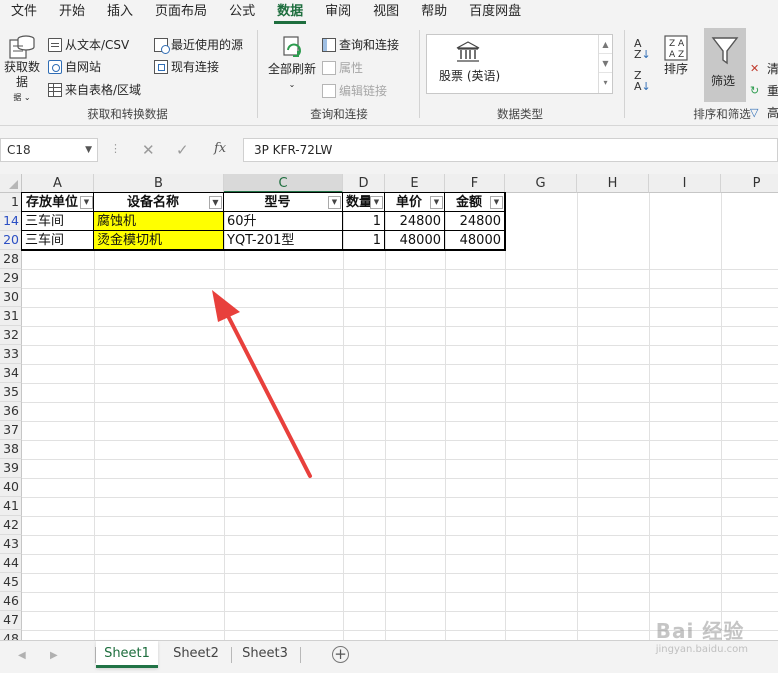  What do you see at coordinates (725, 65) in the screenshot?
I see `filter-button: 筛选` at bounding box center [725, 65].